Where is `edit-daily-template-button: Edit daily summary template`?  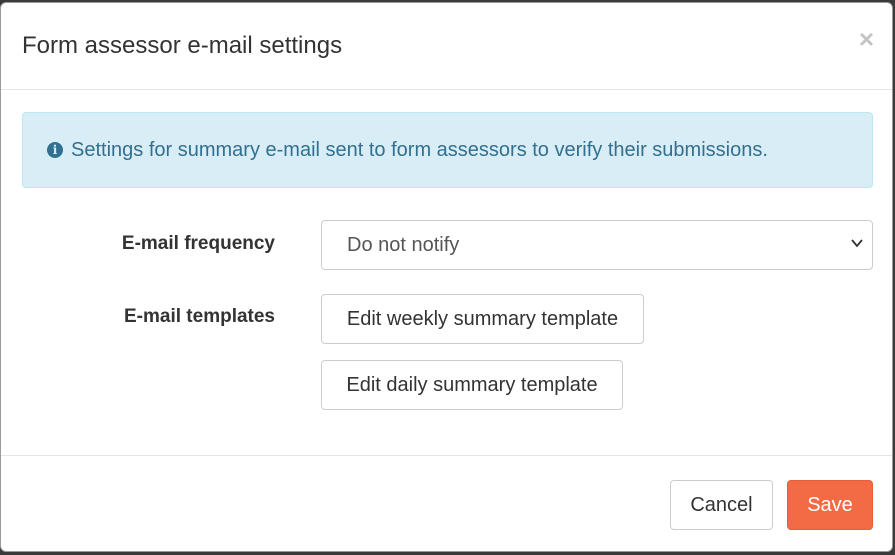
edit-daily-template-button: Edit daily summary template is located at coordinates (472, 385).